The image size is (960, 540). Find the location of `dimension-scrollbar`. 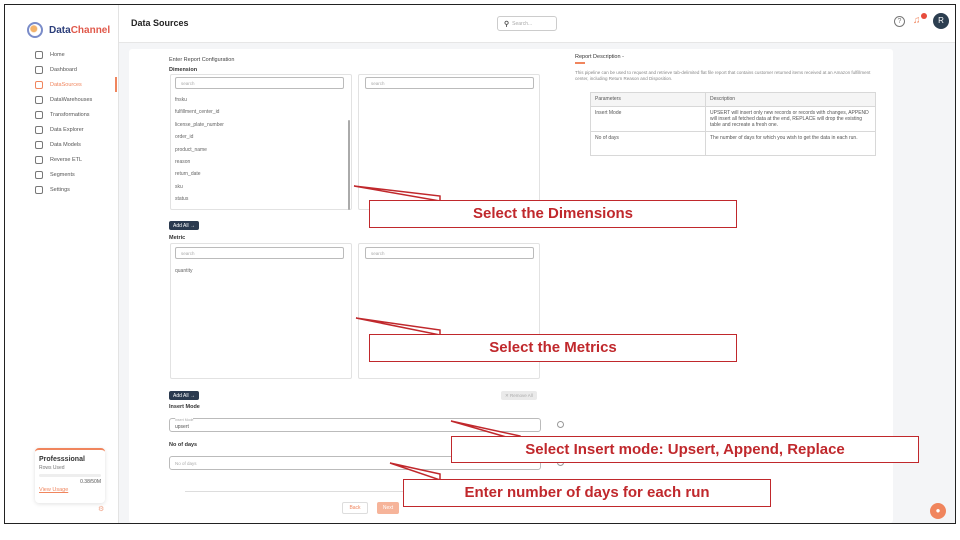

dimension-scrollbar is located at coordinates (349, 165).